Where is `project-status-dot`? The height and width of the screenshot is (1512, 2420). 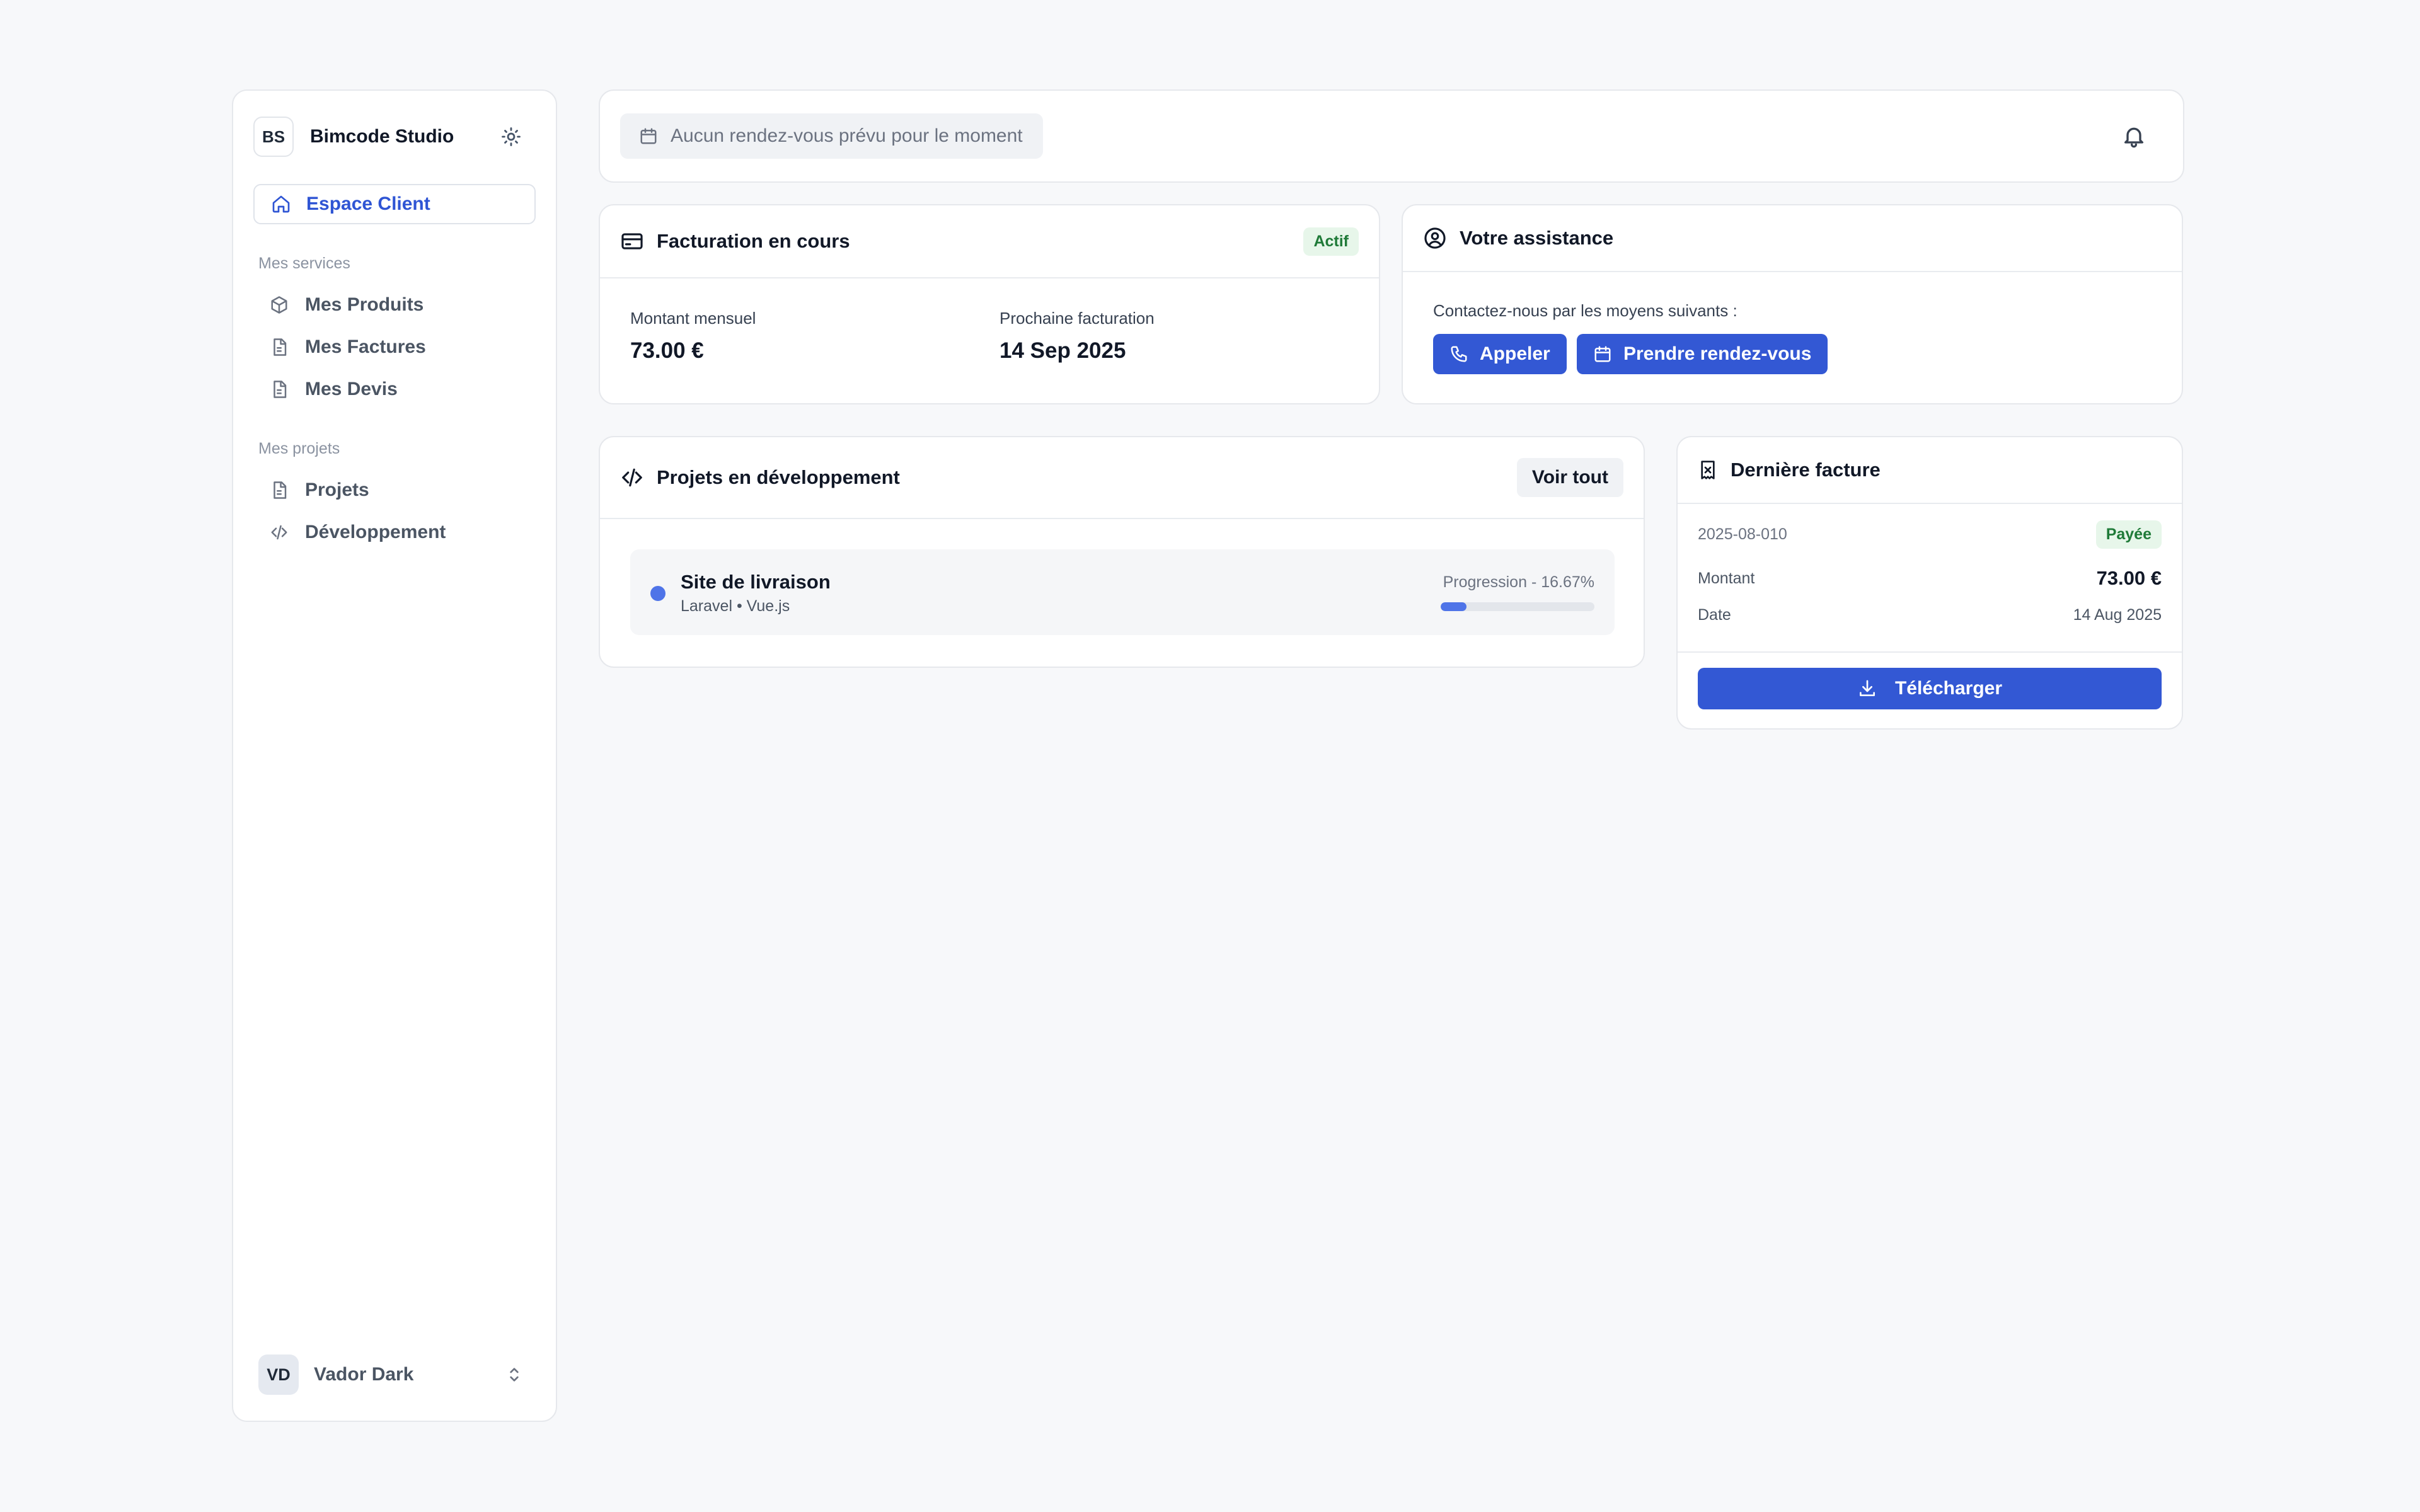 project-status-dot is located at coordinates (658, 593).